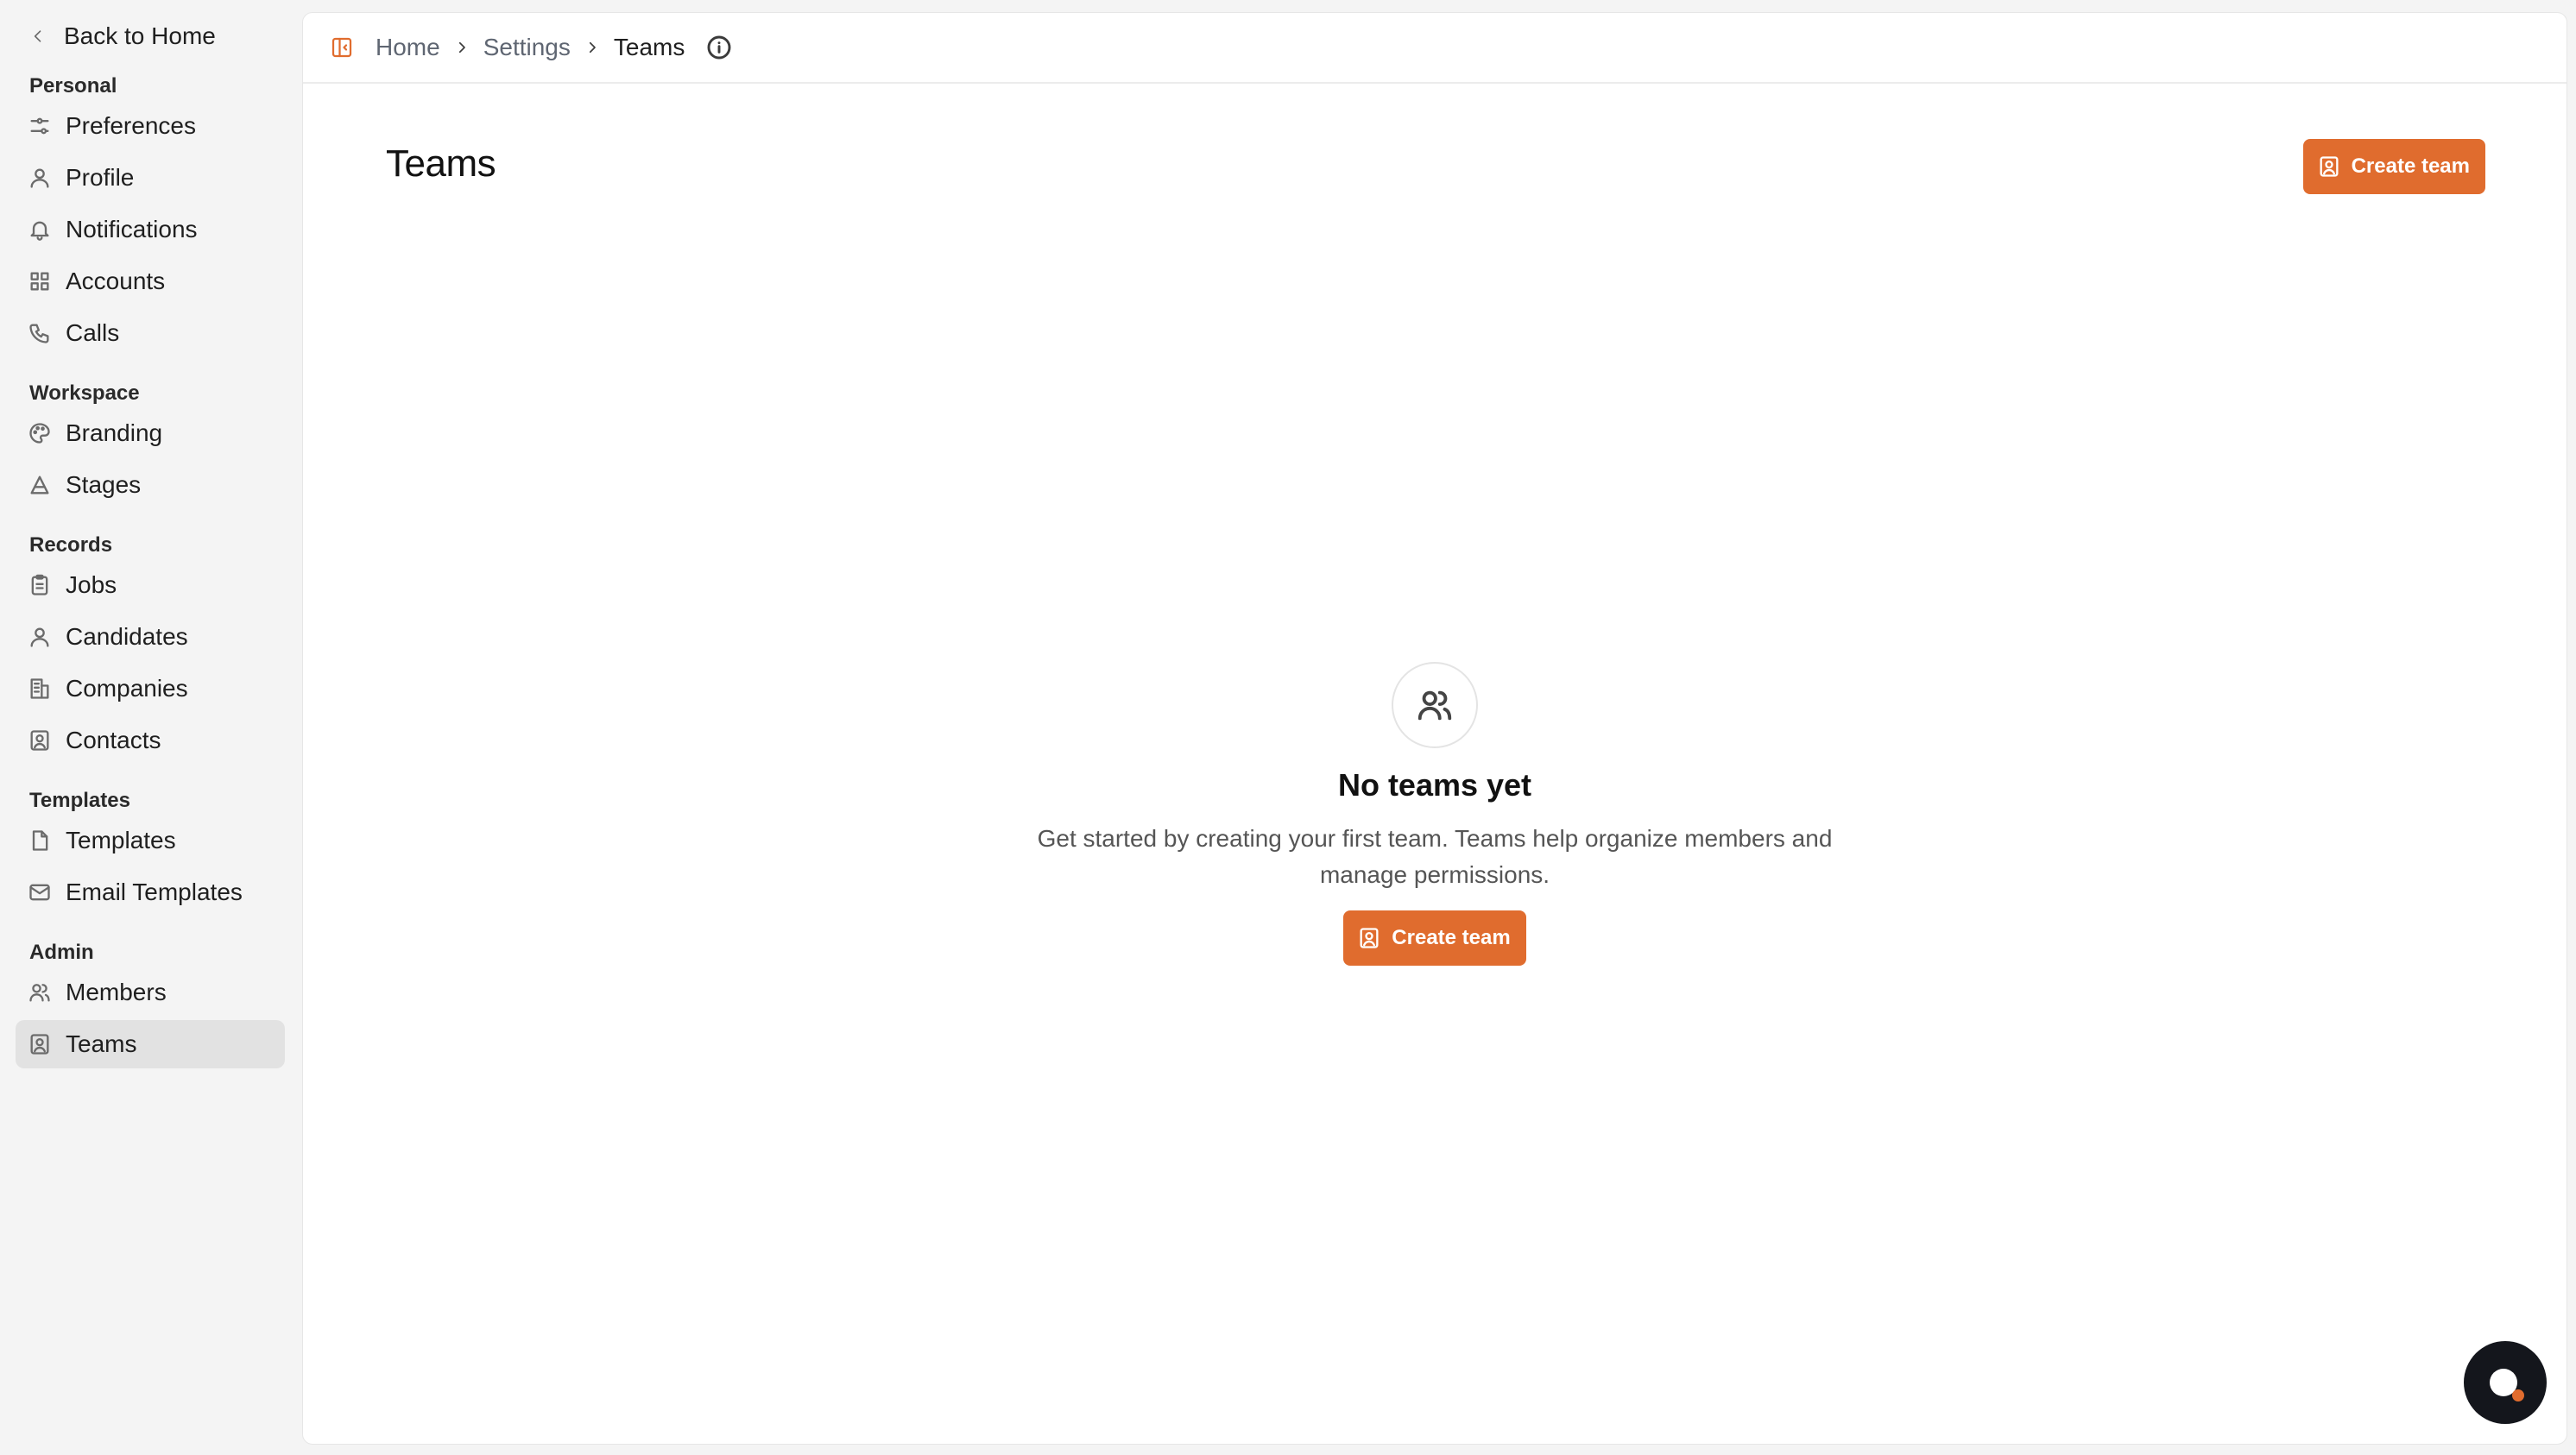  Describe the element at coordinates (104, 485) in the screenshot. I see `sidebar-item-label: Stages` at that location.